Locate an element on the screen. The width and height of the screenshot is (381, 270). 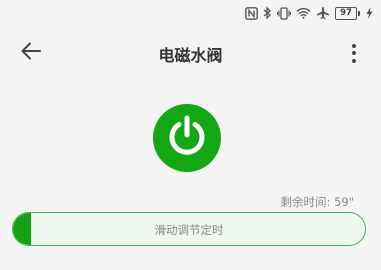
battery-icon: 97 is located at coordinates (347, 13).